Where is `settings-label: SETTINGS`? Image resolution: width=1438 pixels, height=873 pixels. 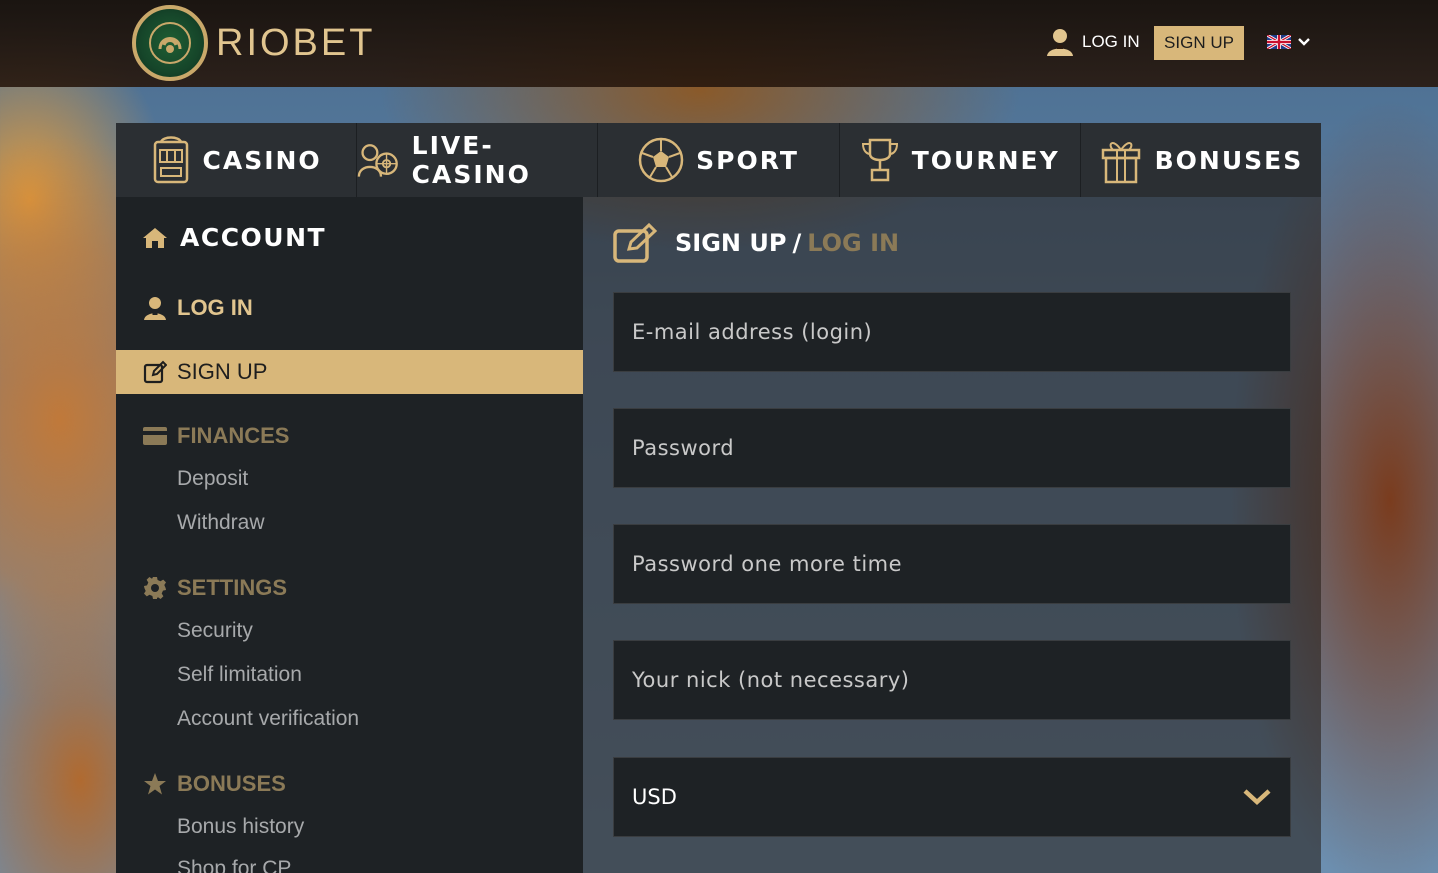 settings-label: SETTINGS is located at coordinates (232, 587).